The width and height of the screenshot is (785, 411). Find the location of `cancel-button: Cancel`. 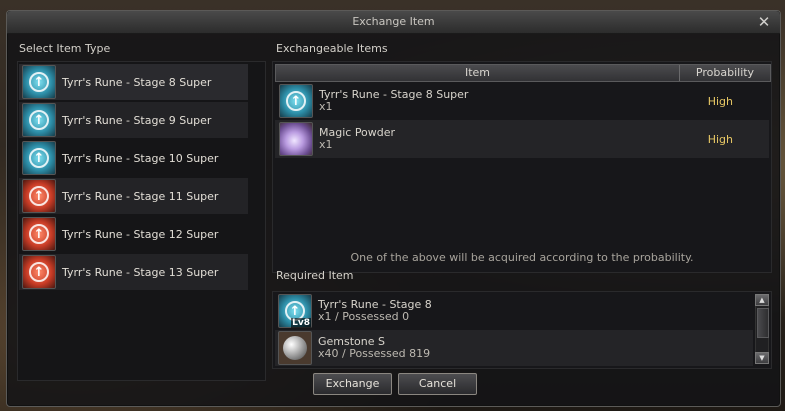

cancel-button: Cancel is located at coordinates (437, 384).